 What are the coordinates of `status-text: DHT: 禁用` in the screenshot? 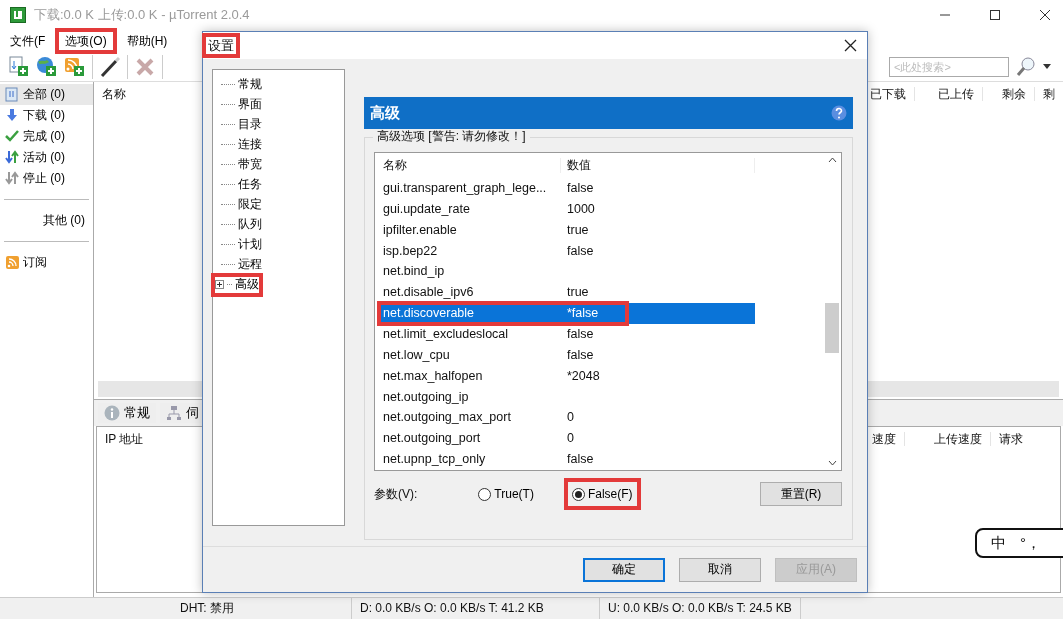 It's located at (207, 608).